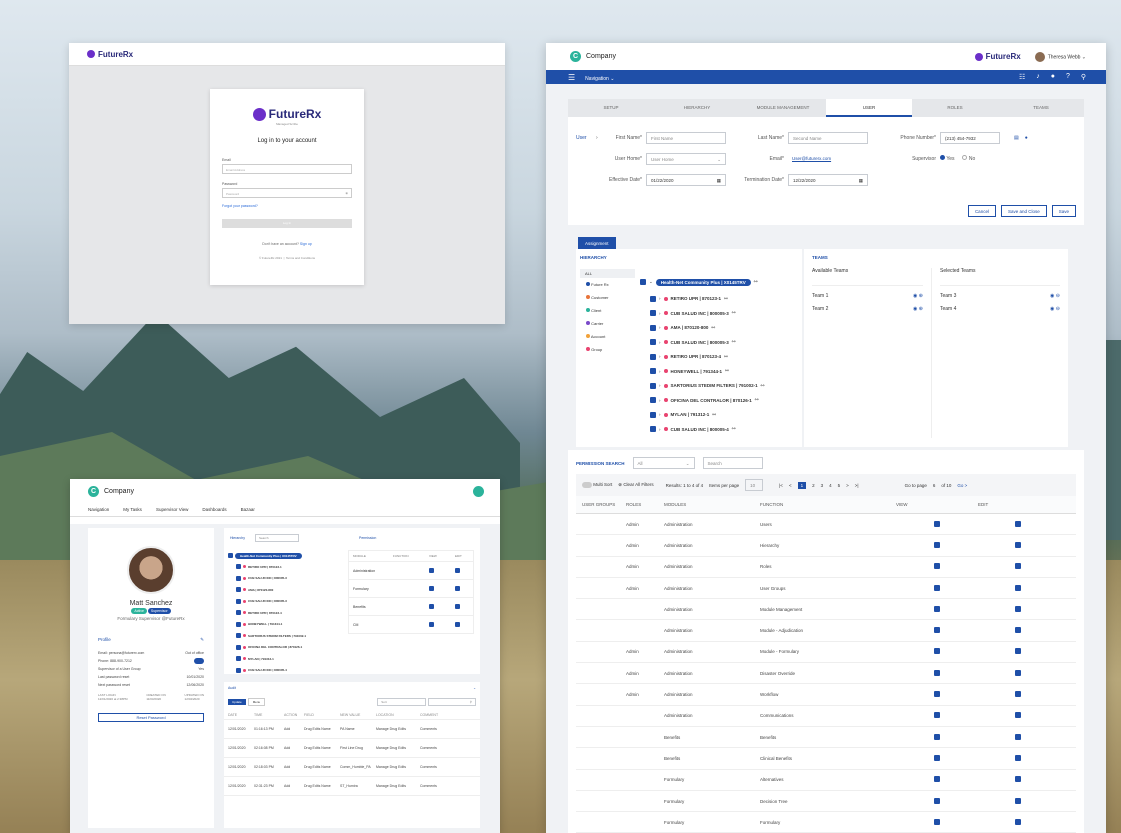 This screenshot has height=833, width=1121. Describe the element at coordinates (635, 485) in the screenshot. I see `clear-filters-button: ⊗ Clear All Filters` at that location.